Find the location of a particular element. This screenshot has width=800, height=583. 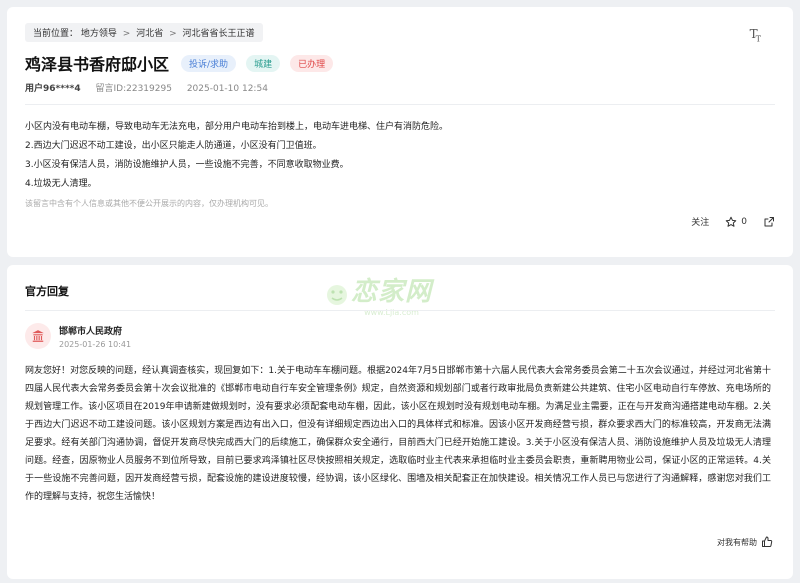

favorite-button: 0 is located at coordinates (736, 222).